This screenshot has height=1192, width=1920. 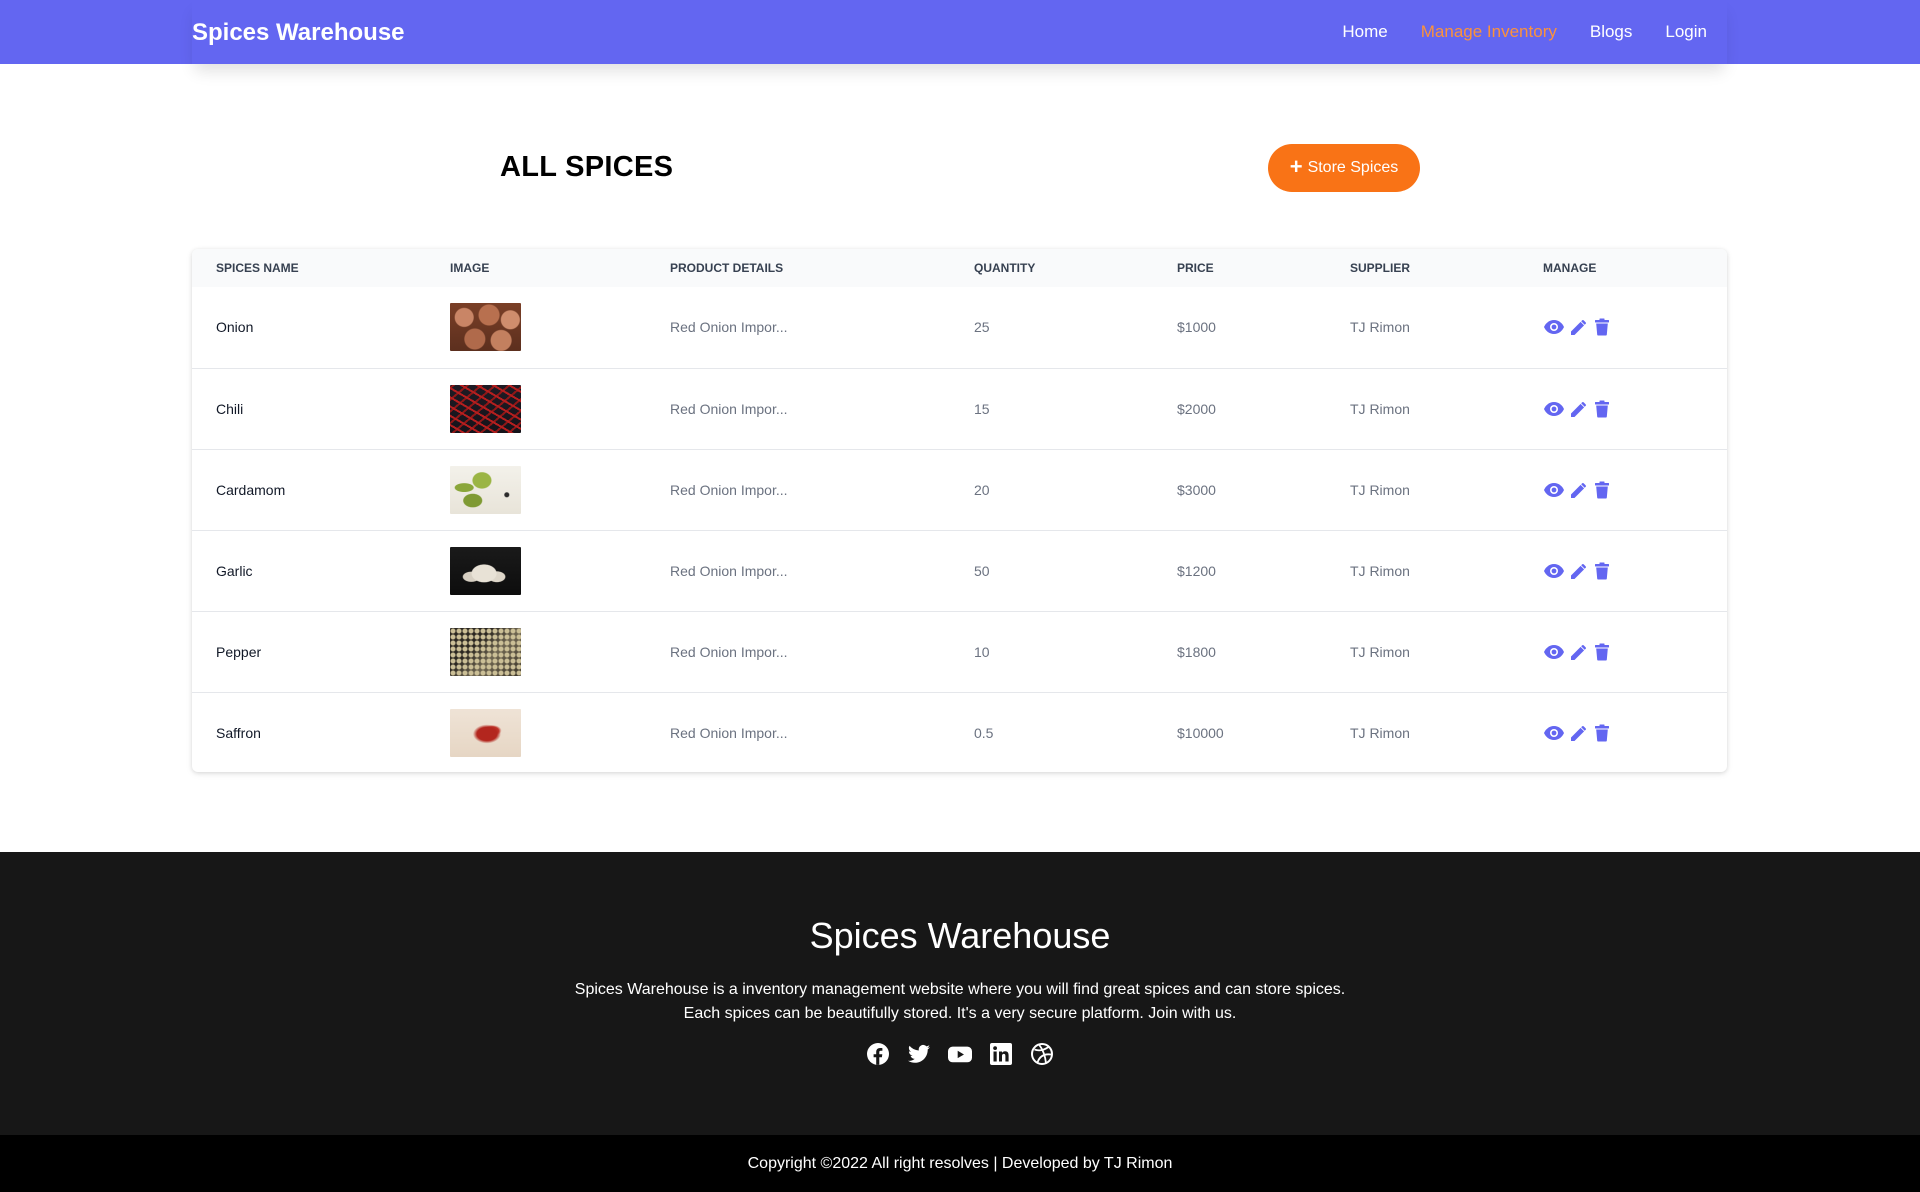 I want to click on nav-links: Home Manage Inventory Blogs Login, so click(x=1524, y=32).